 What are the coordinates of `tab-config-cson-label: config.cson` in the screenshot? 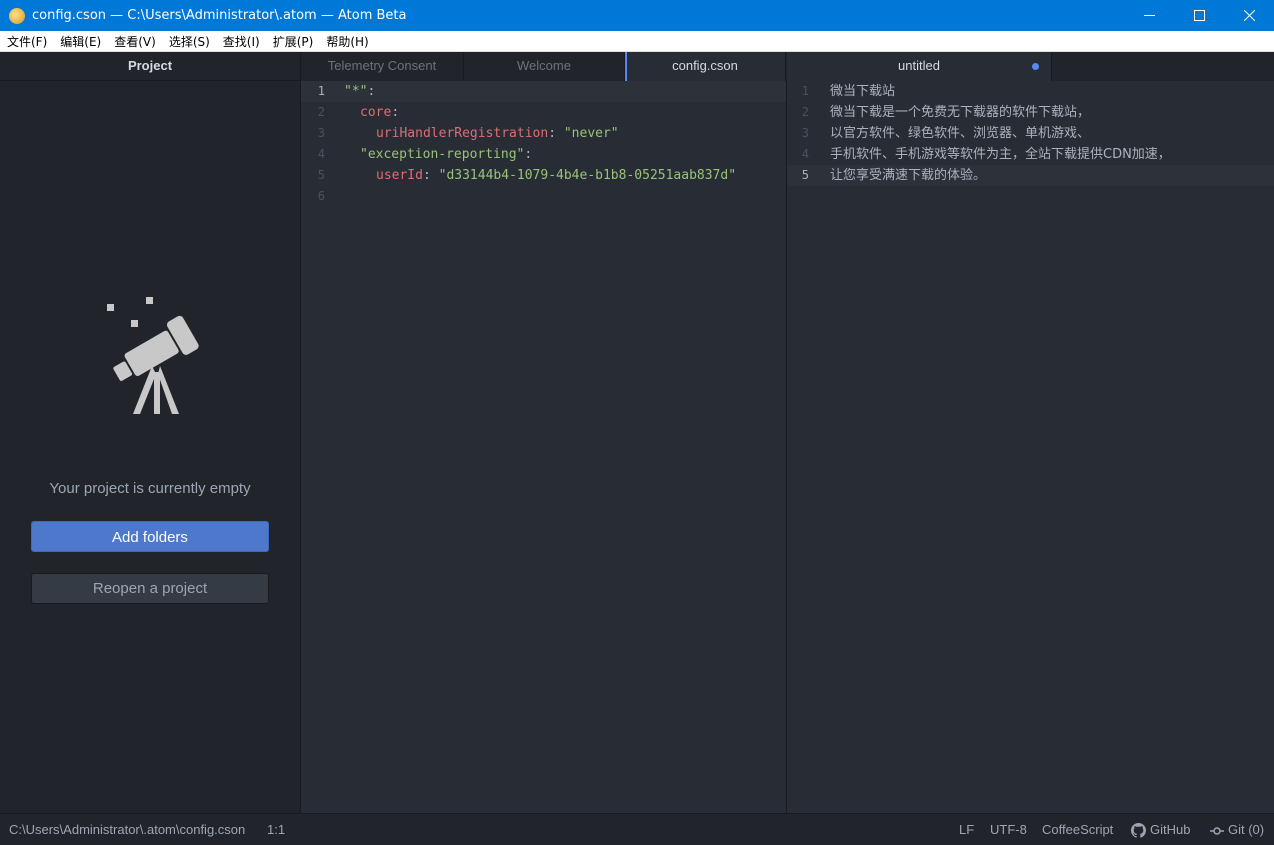 It's located at (705, 65).